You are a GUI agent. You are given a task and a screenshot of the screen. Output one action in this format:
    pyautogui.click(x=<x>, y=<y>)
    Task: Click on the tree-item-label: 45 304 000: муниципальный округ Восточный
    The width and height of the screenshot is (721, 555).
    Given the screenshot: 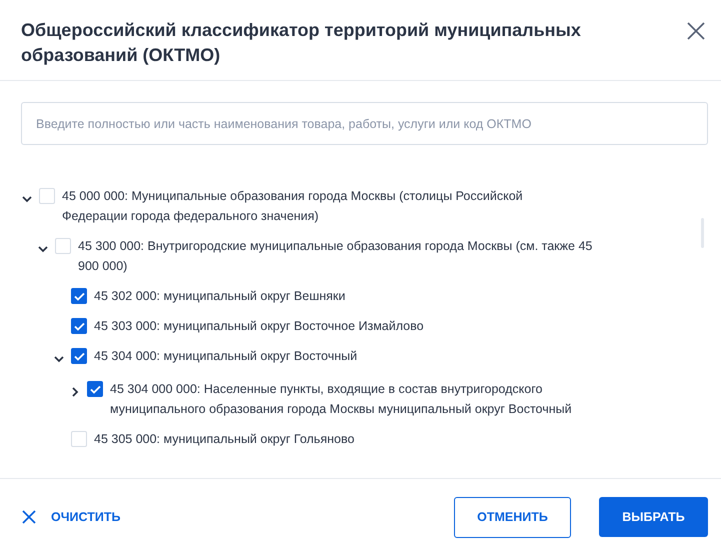 What is the action you would take?
    pyautogui.click(x=226, y=356)
    